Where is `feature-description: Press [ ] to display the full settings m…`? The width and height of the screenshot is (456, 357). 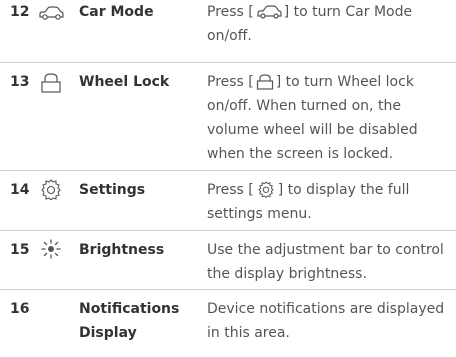
feature-description: Press [ ] to display the full settings m… is located at coordinates (329, 202).